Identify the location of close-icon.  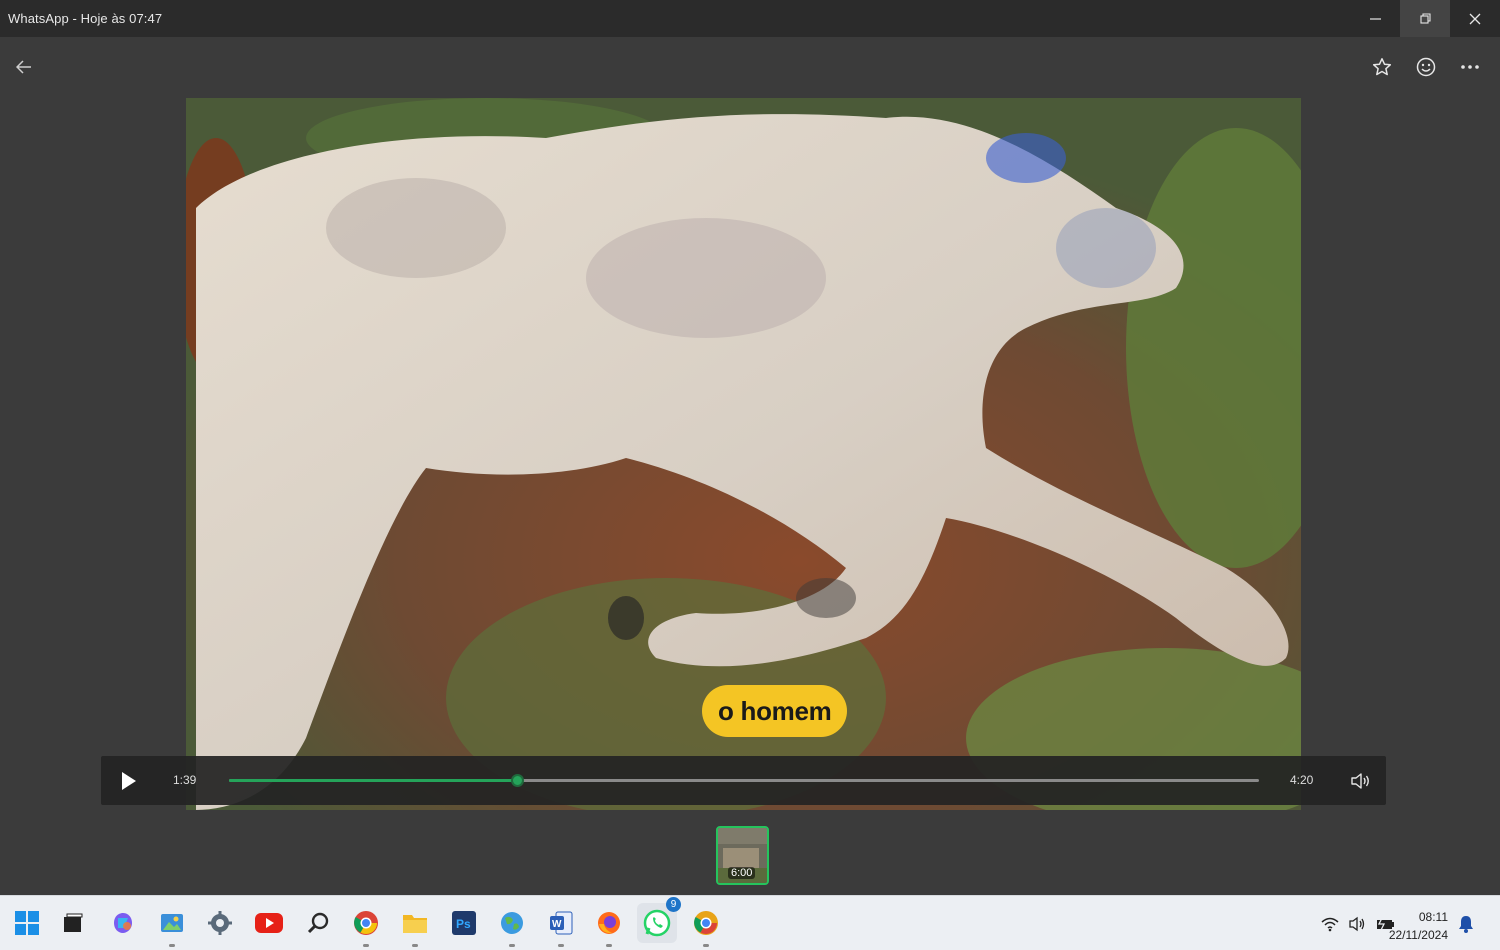
(1475, 18).